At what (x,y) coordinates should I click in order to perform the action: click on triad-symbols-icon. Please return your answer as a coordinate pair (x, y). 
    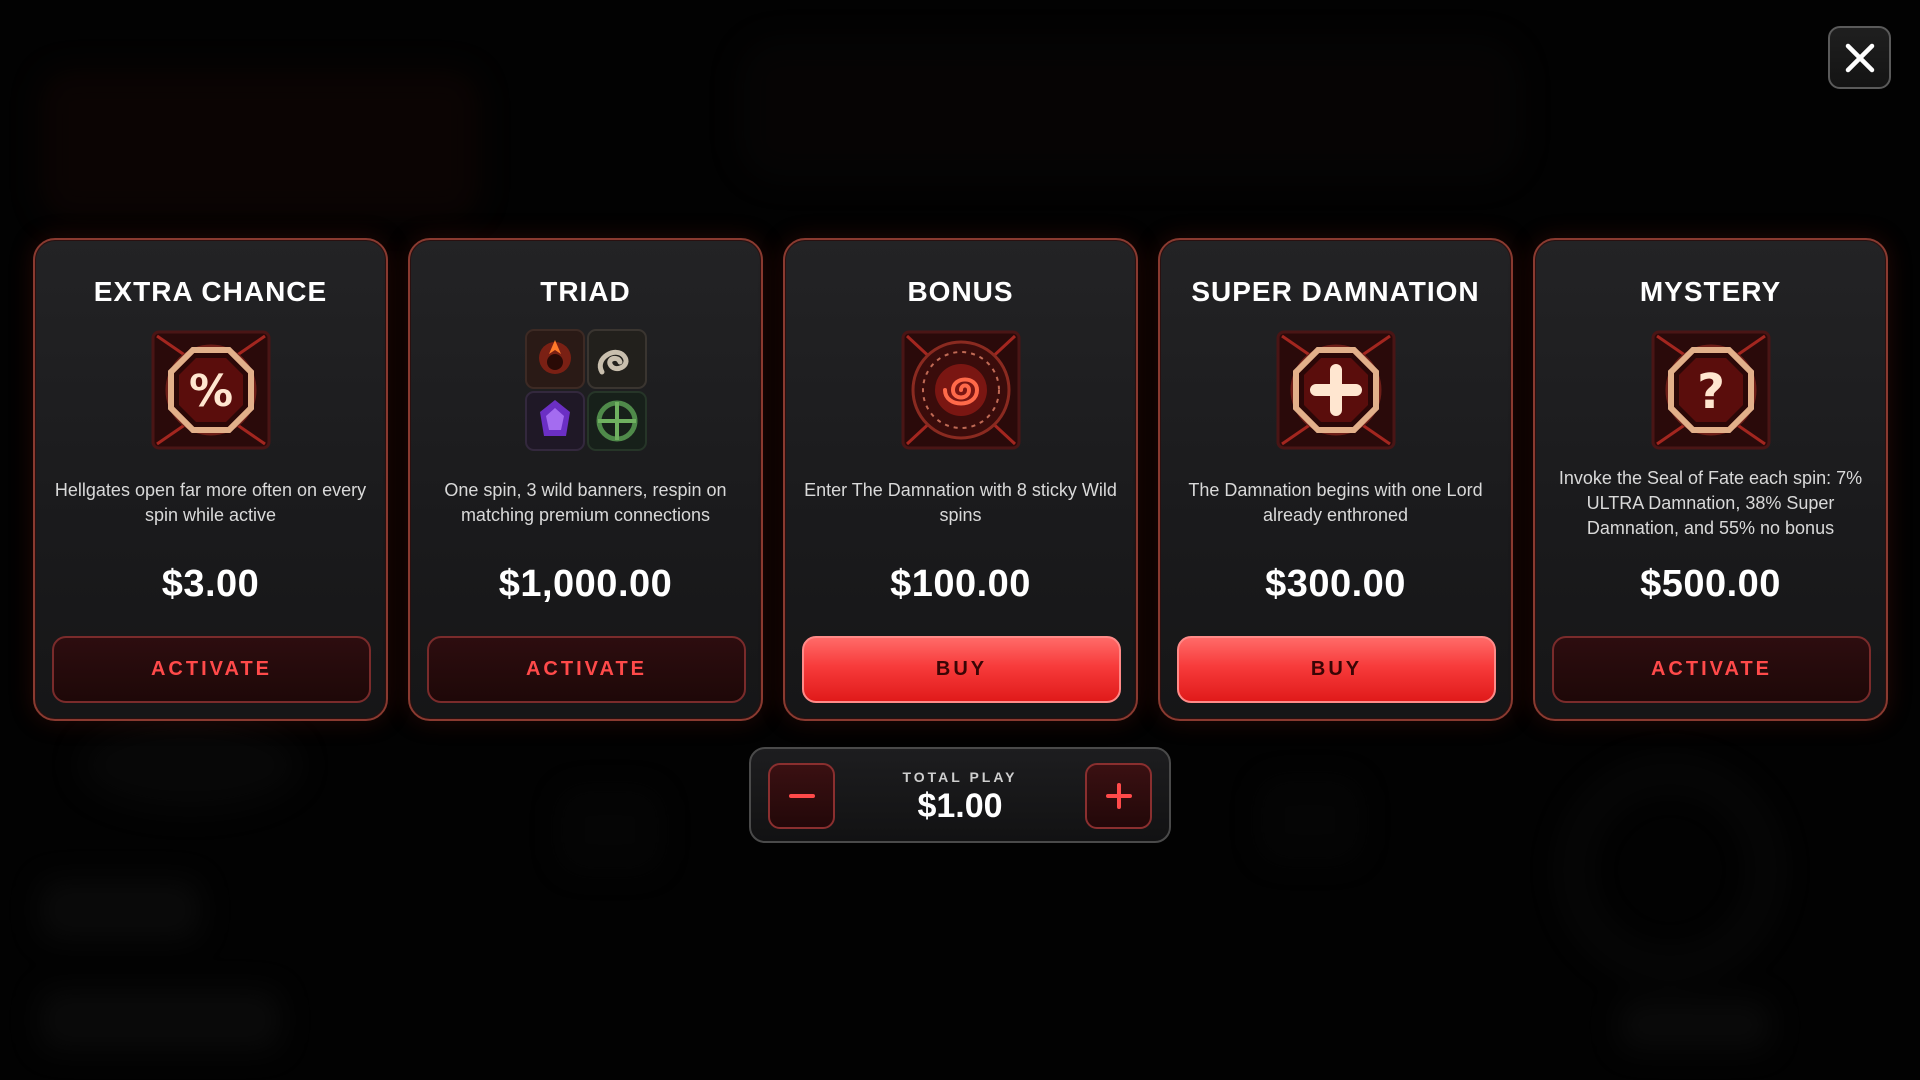
    Looking at the image, I should click on (586, 390).